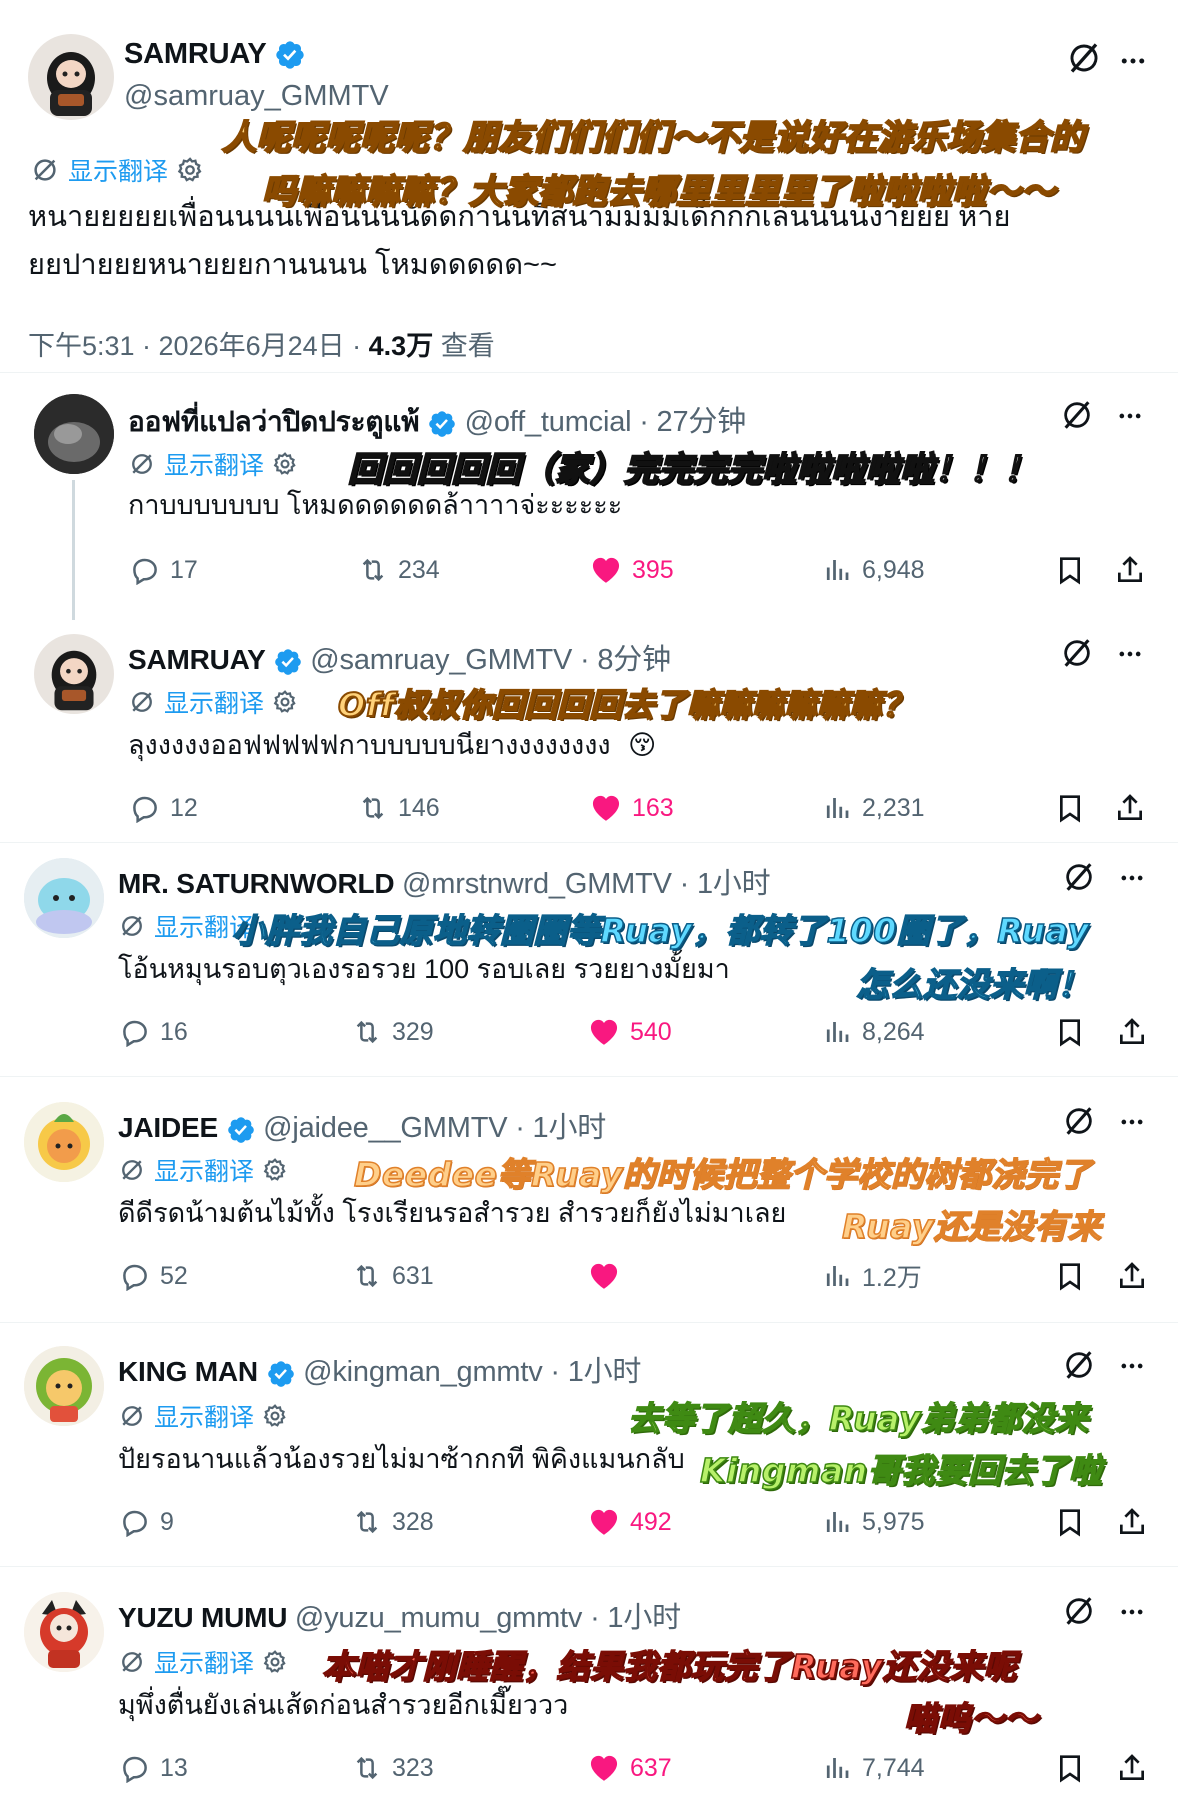  I want to click on view-count: 1.2万, so click(892, 1278).